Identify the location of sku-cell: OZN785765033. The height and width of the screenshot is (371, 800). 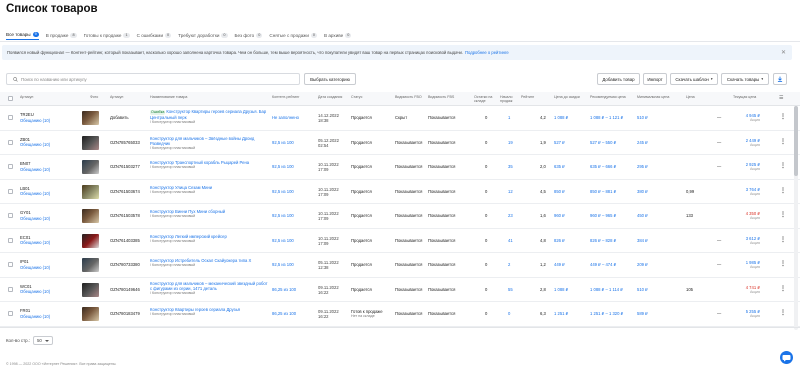
(125, 142).